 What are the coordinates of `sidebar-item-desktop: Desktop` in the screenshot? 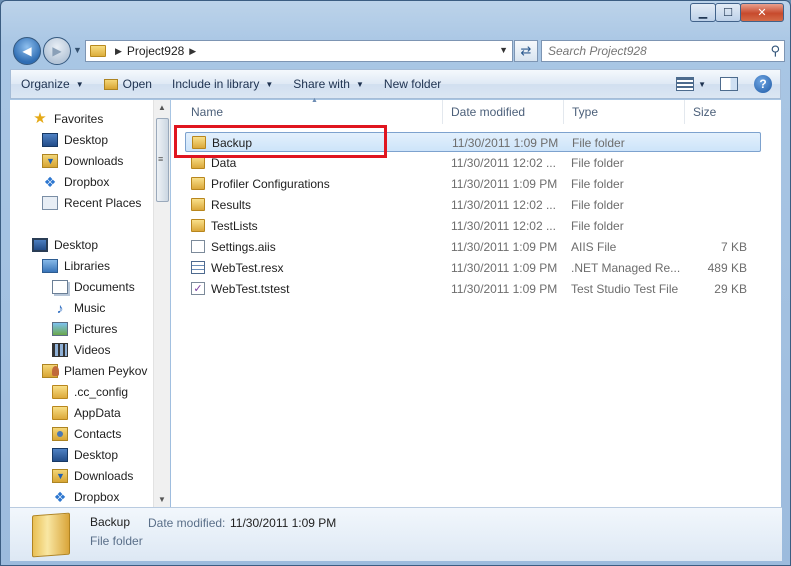 It's located at (75, 140).